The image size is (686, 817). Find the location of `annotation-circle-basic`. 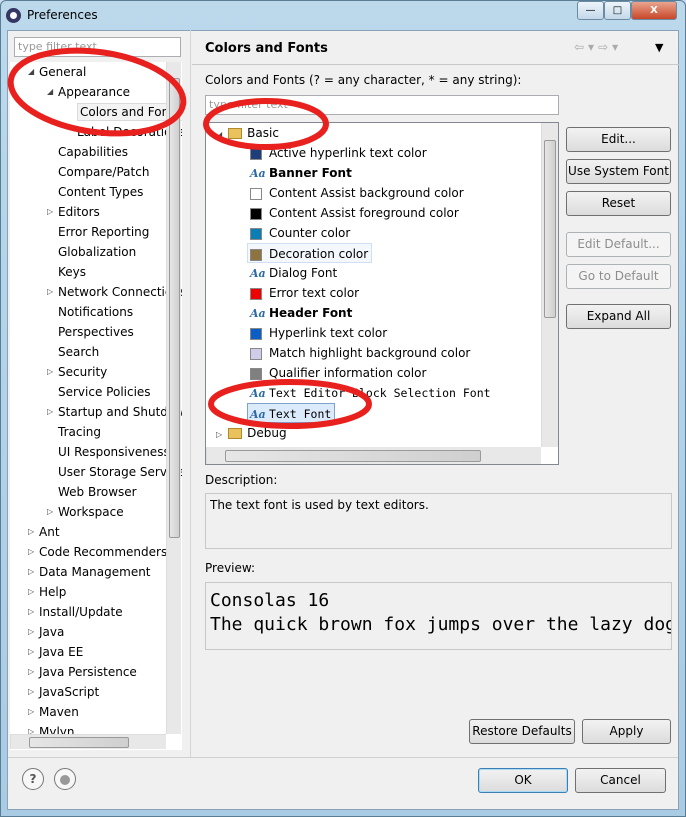

annotation-circle-basic is located at coordinates (266, 124).